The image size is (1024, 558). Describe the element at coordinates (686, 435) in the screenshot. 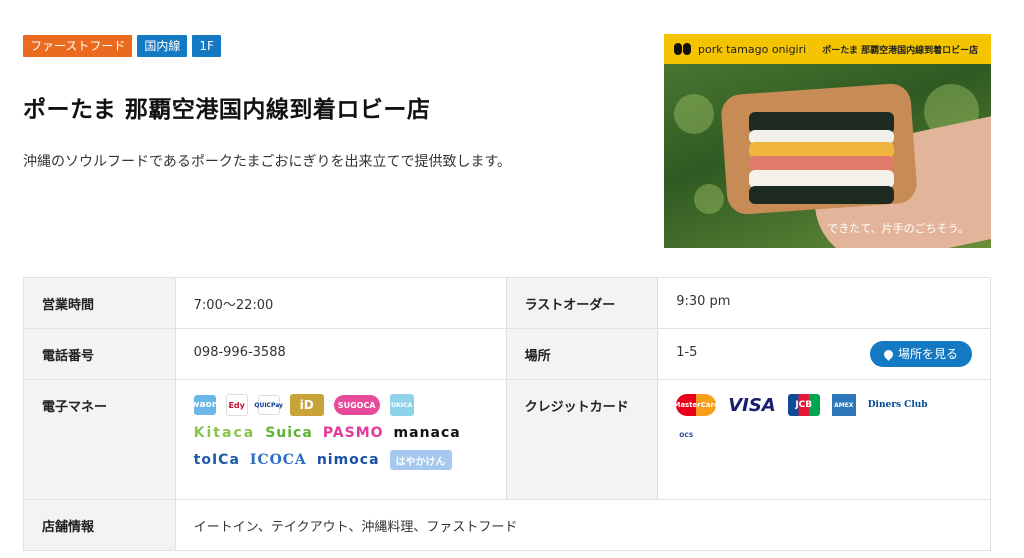

I see `ocs-icon: OCS` at that location.